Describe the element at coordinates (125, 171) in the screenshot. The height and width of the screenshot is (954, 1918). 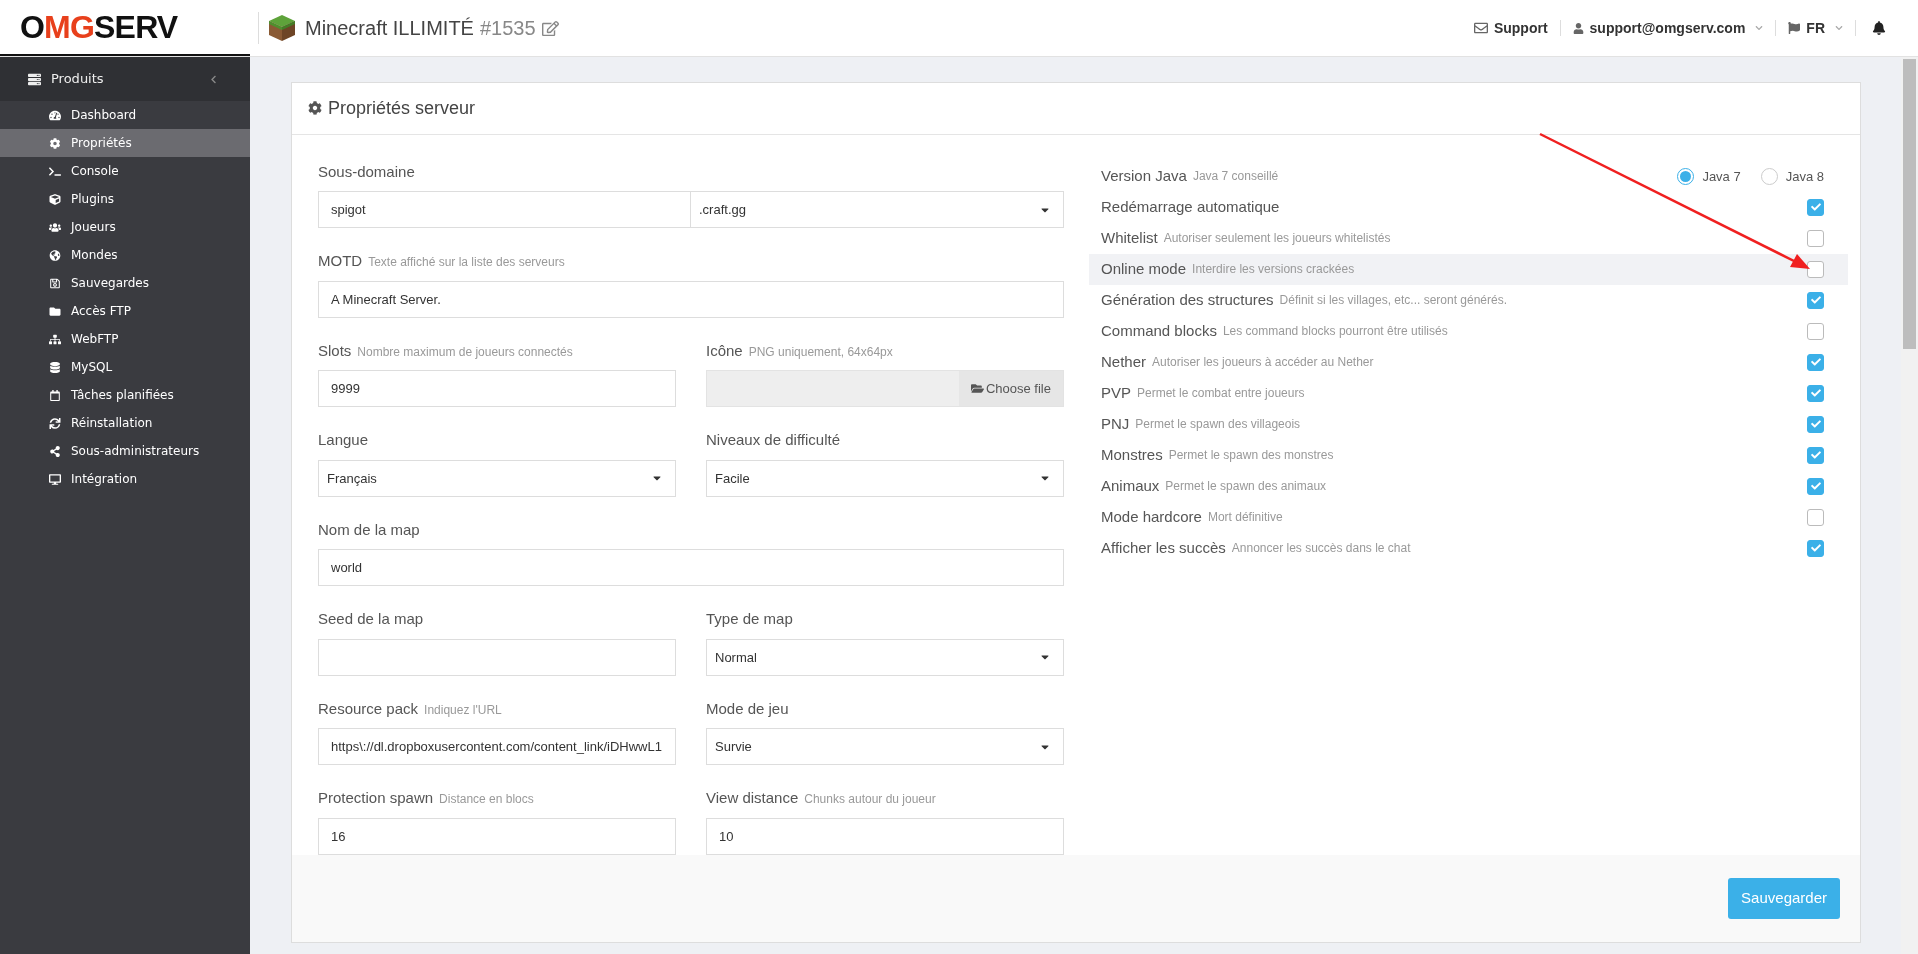
I see `sidebar-item: Console` at that location.